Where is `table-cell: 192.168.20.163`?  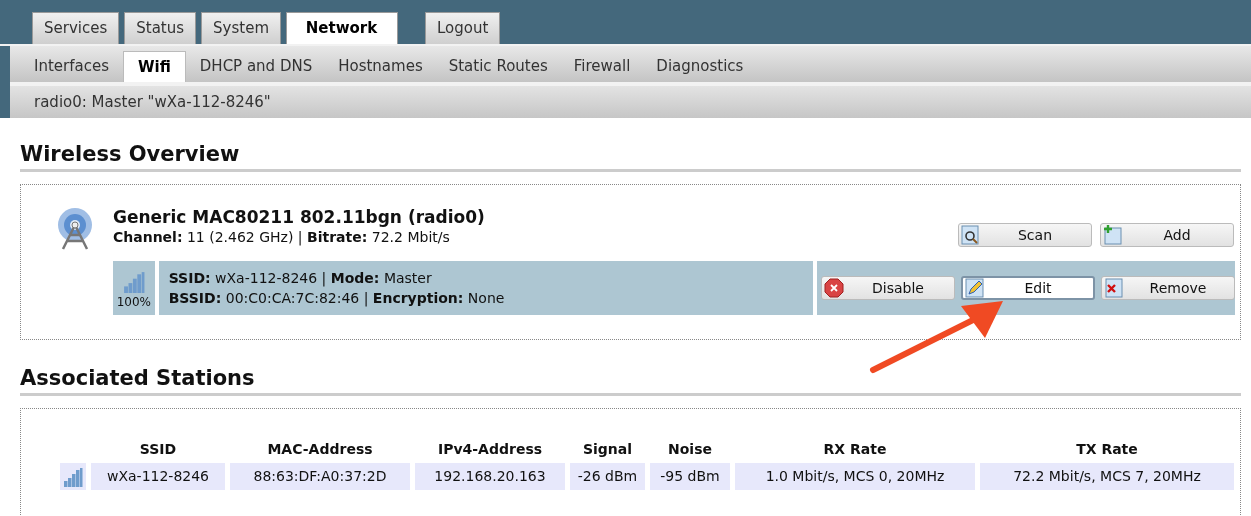
table-cell: 192.168.20.163 is located at coordinates (490, 477).